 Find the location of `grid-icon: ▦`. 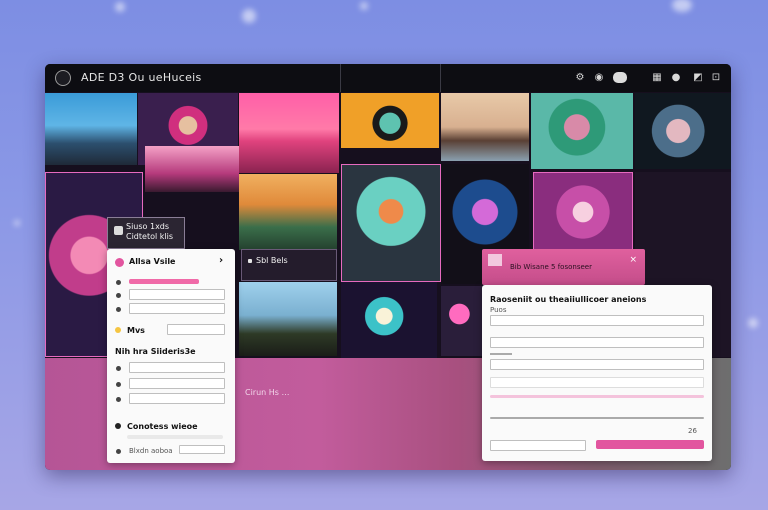

grid-icon: ▦ is located at coordinates (657, 78).